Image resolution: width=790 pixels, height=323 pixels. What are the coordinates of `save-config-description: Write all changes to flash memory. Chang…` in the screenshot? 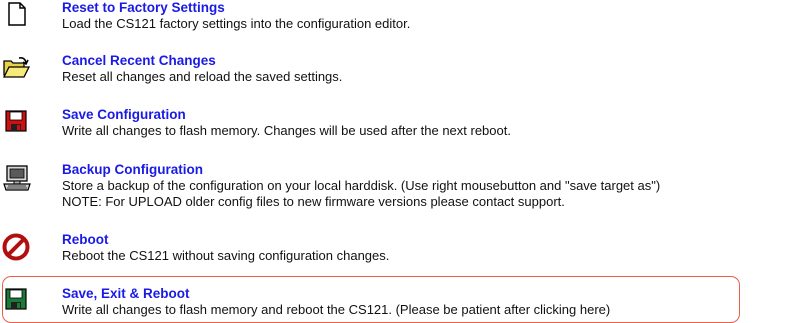 It's located at (286, 130).